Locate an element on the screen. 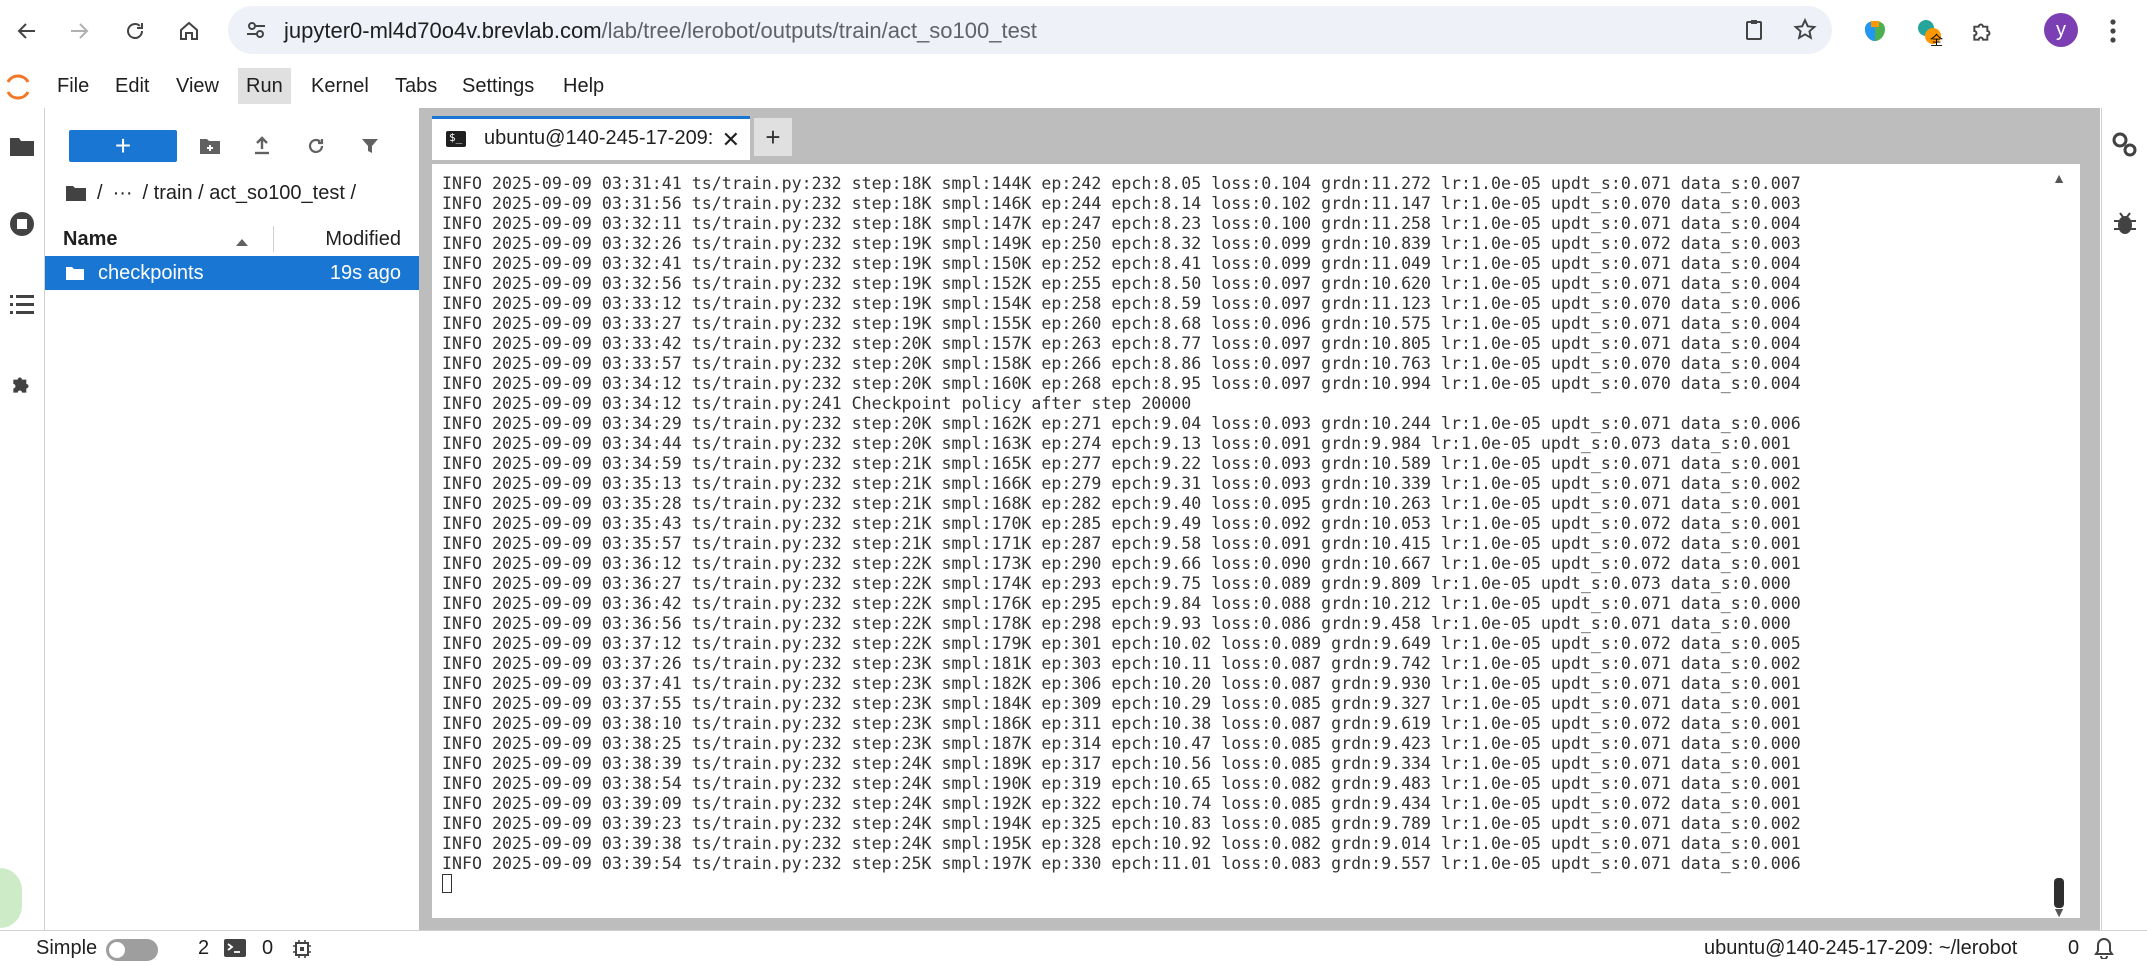 This screenshot has height=966, width=2147. bookmark-star-icon is located at coordinates (1805, 32).